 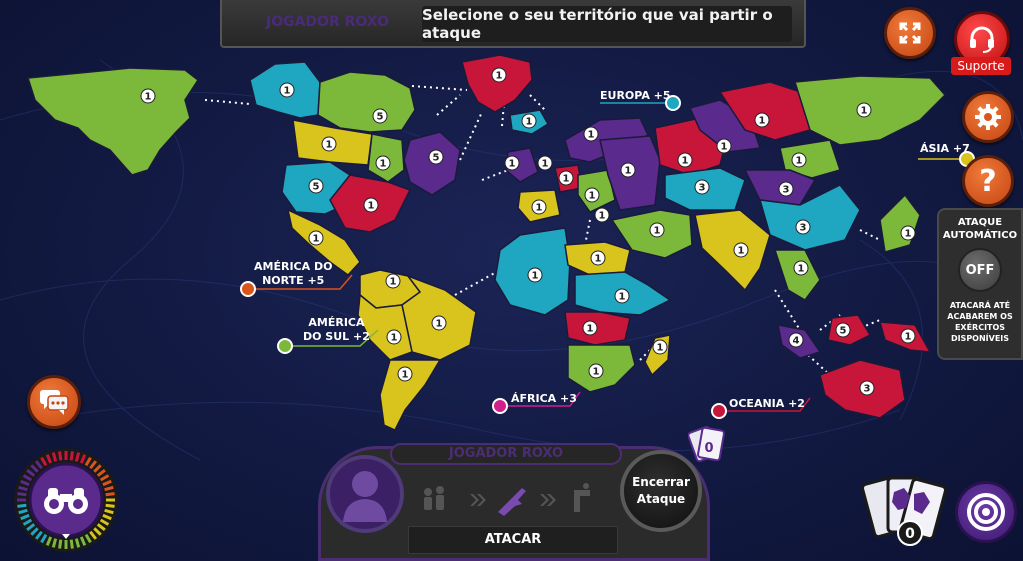 I want to click on army-count: 4, so click(x=796, y=341).